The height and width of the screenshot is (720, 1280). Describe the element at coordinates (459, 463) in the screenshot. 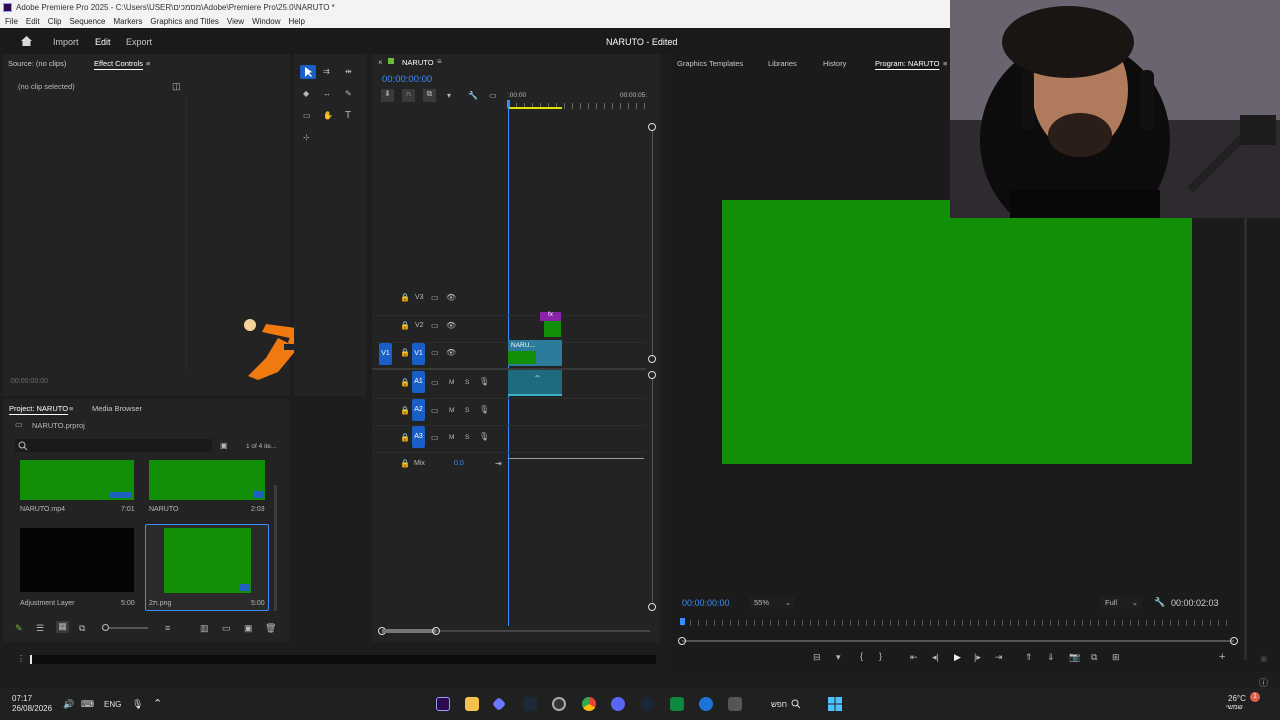

I see `mix-value: 0.0` at that location.